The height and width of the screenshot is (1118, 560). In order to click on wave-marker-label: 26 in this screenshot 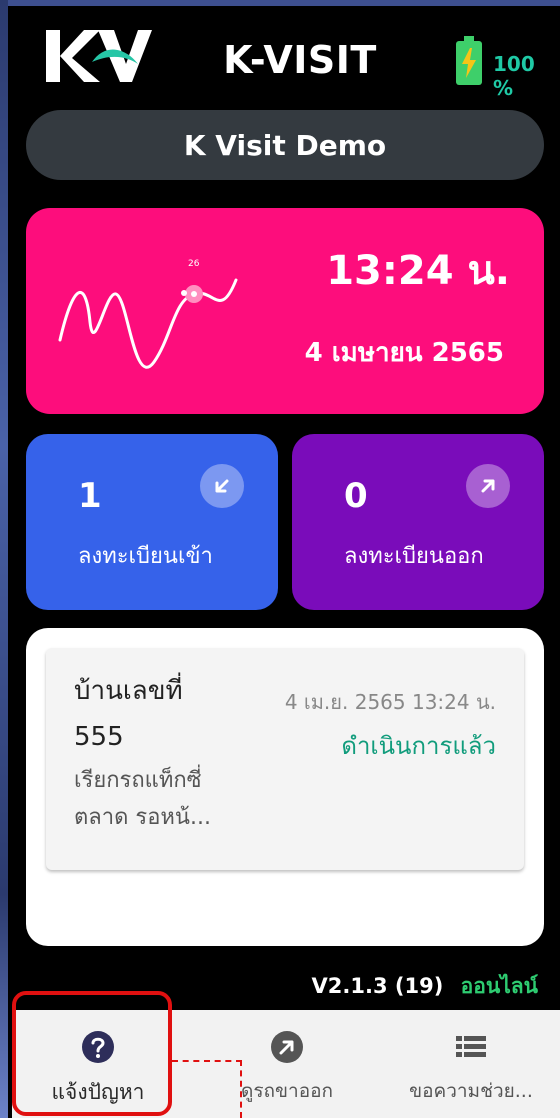, I will do `click(194, 264)`.